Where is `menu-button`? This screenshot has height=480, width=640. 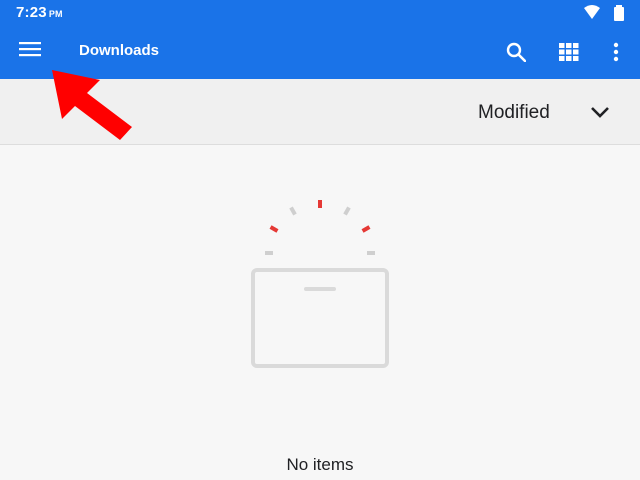 menu-button is located at coordinates (31, 52).